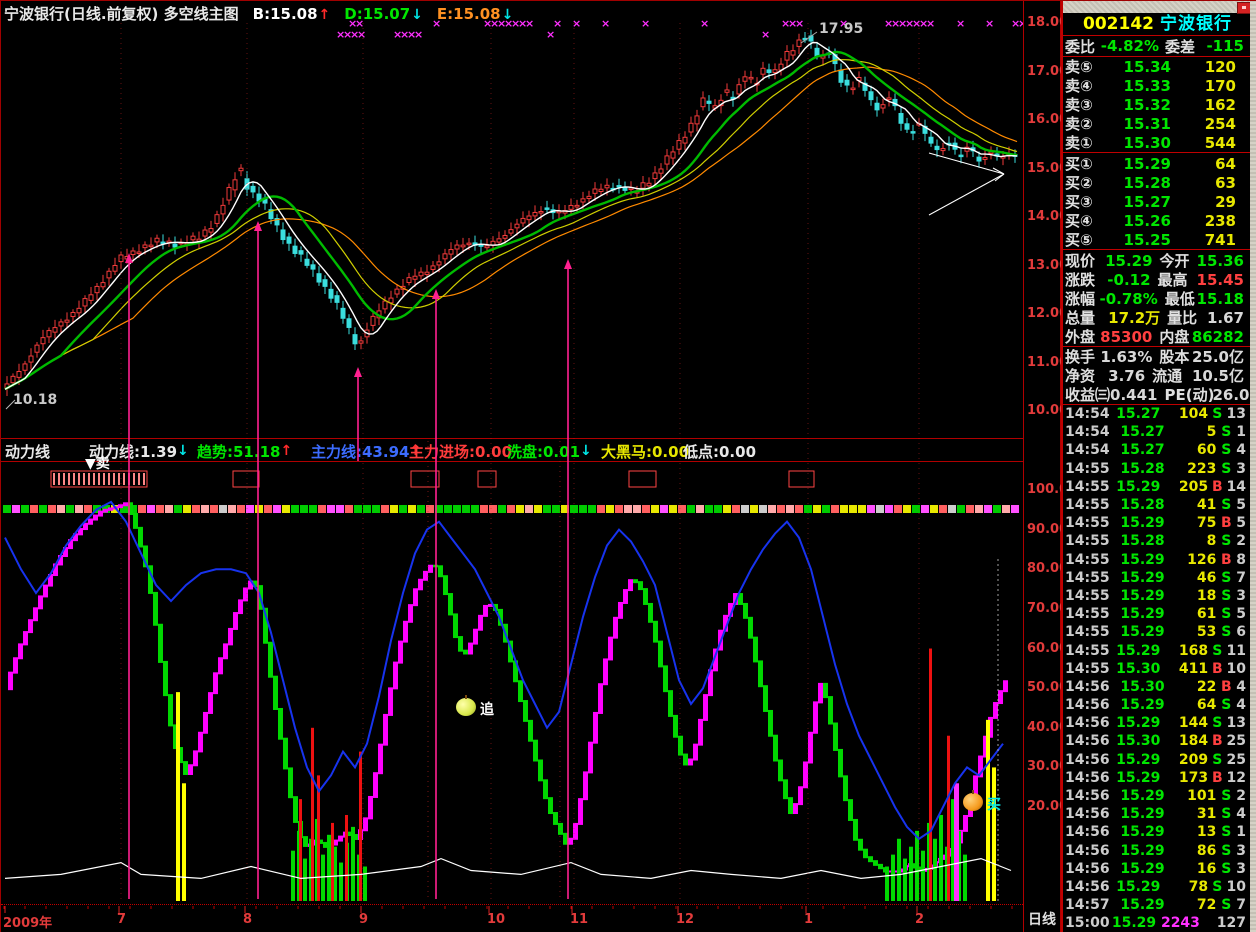 The image size is (1256, 932). I want to click on indicator-axis-label: 70.00, so click(1048, 608).